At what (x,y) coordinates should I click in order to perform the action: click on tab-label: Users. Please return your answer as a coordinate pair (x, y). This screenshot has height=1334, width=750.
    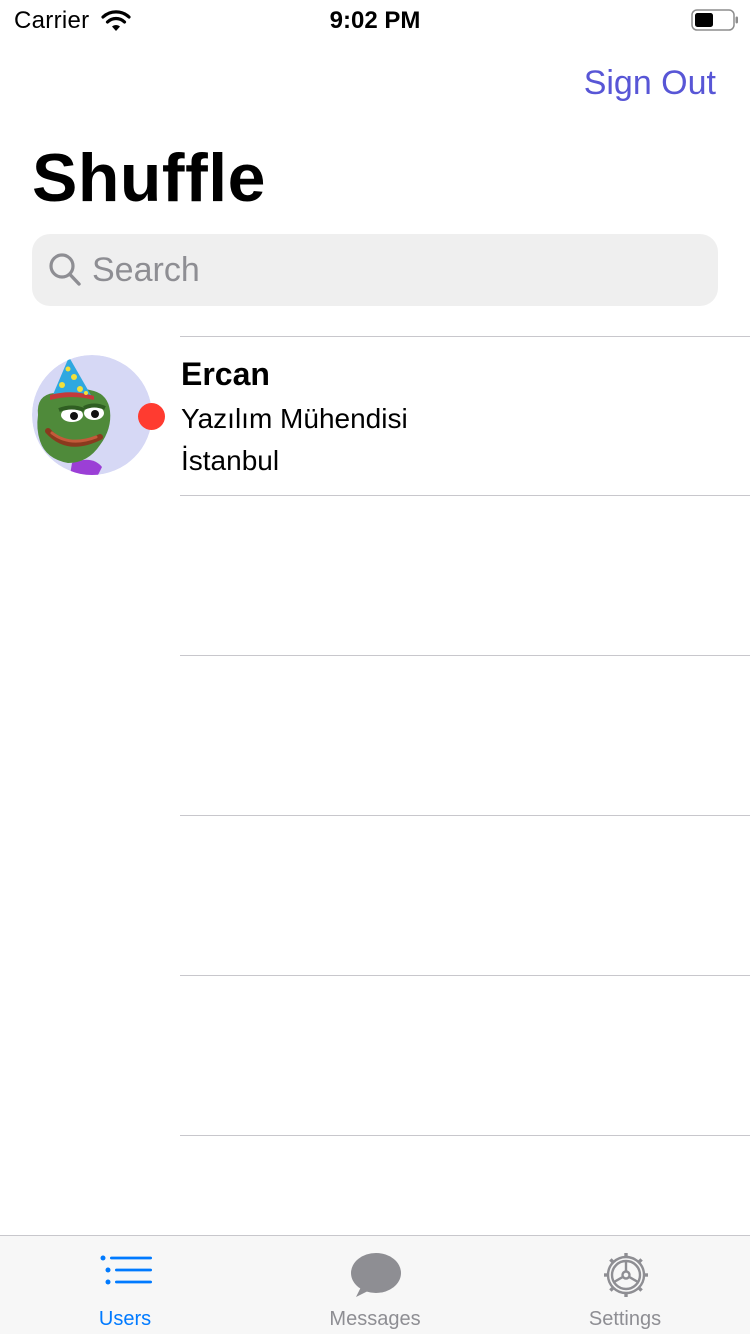
    Looking at the image, I should click on (125, 1319).